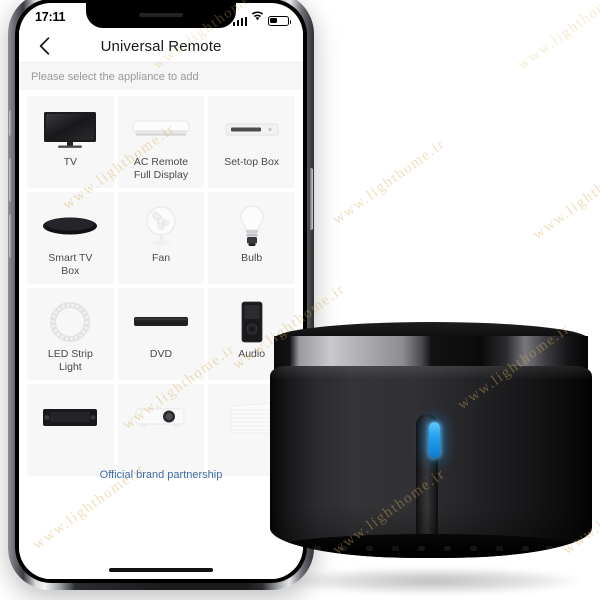  What do you see at coordinates (161, 418) in the screenshot?
I see `projector-icon` at bounding box center [161, 418].